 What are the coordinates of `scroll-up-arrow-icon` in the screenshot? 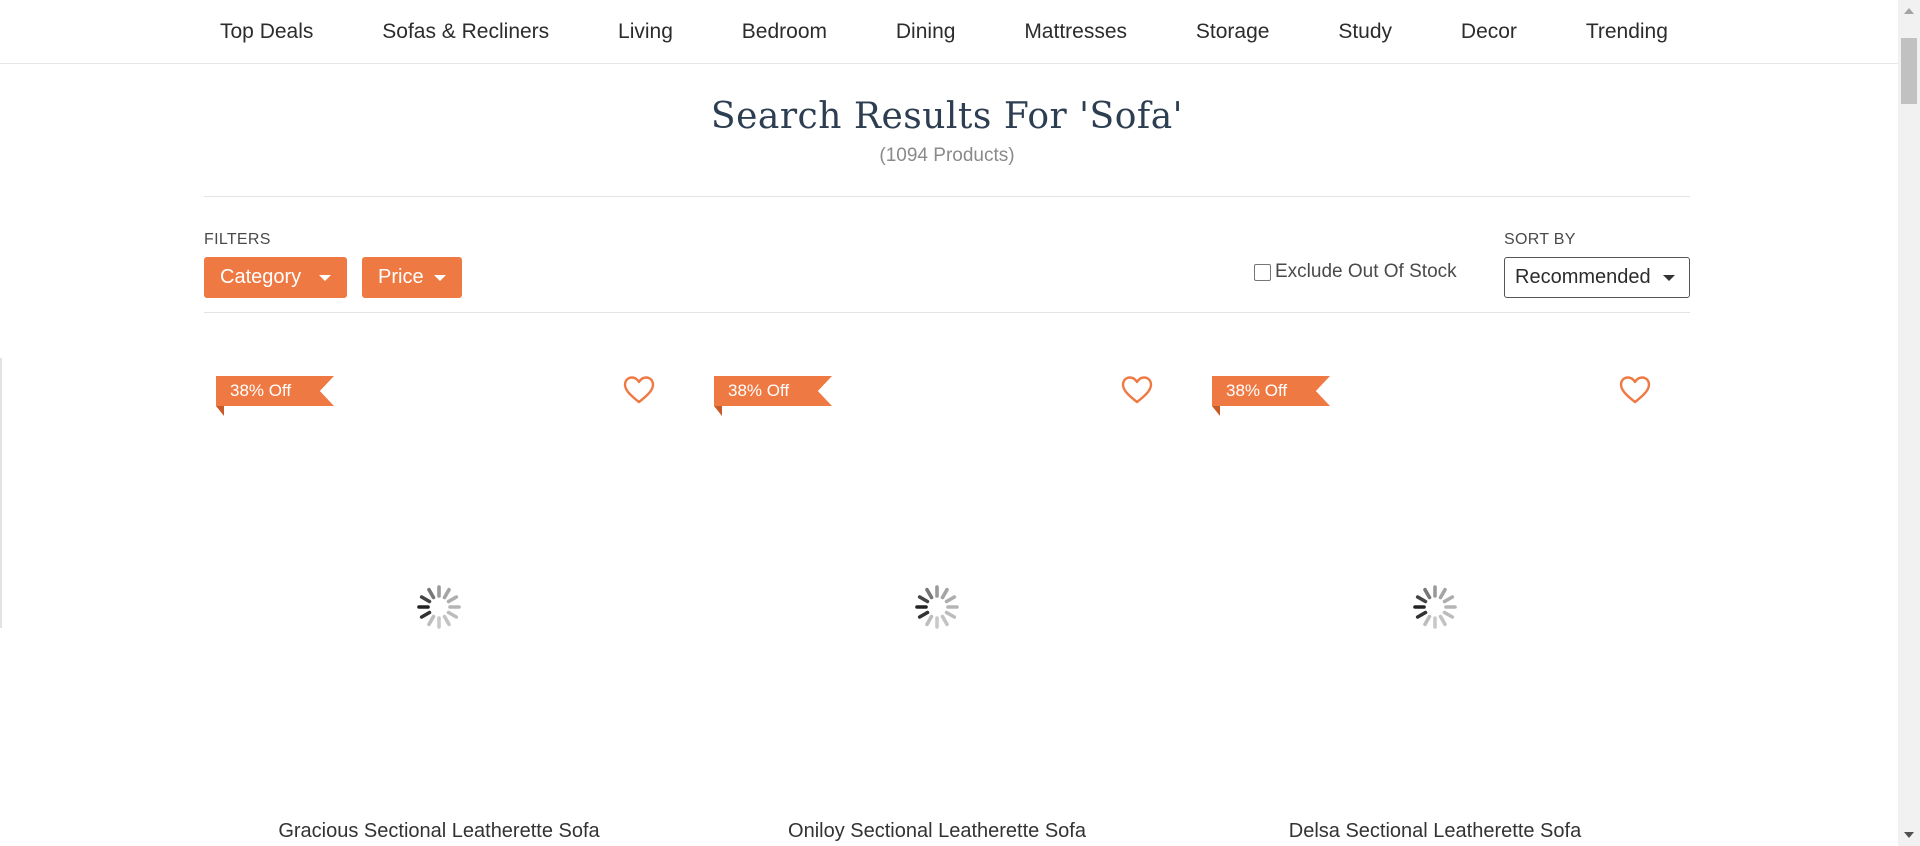 It's located at (1909, 11).